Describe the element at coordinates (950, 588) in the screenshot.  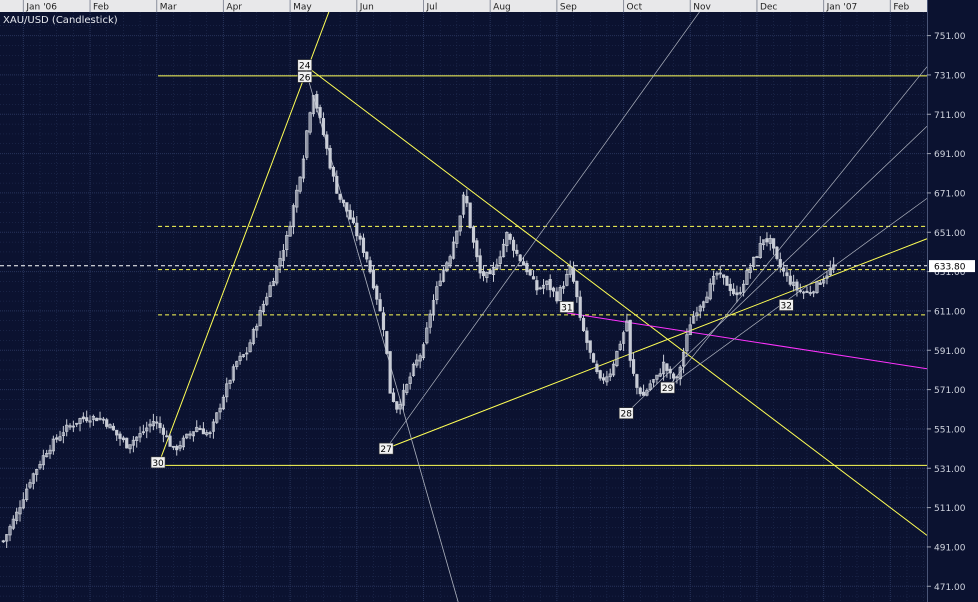
I see `y-tick-label: 471.00` at that location.